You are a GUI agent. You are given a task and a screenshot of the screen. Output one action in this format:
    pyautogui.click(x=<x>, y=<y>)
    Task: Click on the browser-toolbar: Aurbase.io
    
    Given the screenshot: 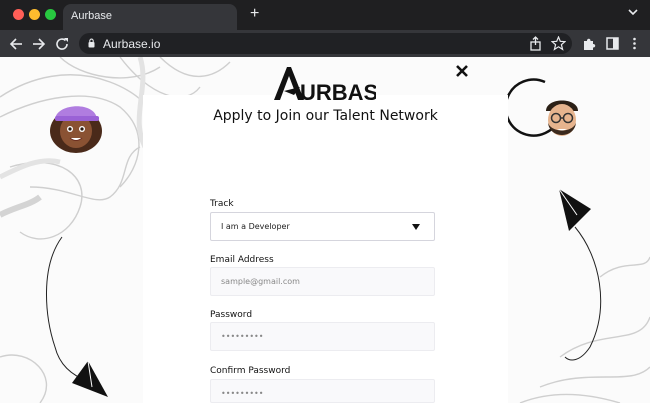 What is the action you would take?
    pyautogui.click(x=325, y=43)
    